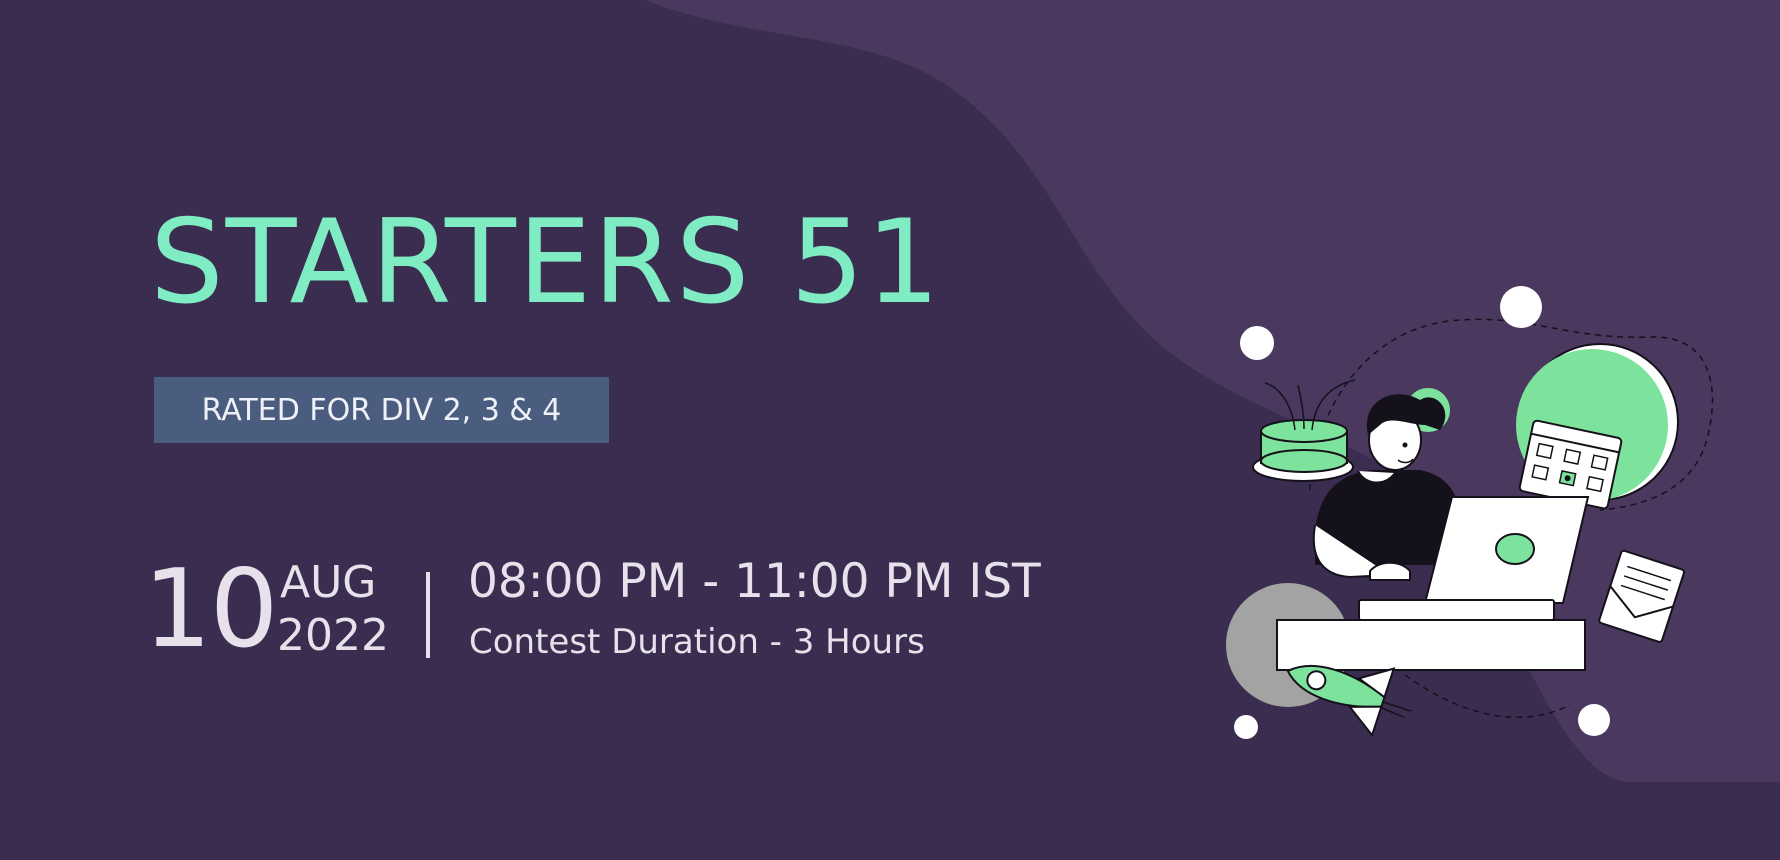 This screenshot has width=1780, height=860. What do you see at coordinates (1470, 512) in the screenshot?
I see `person-working-on-laptop-illustration` at bounding box center [1470, 512].